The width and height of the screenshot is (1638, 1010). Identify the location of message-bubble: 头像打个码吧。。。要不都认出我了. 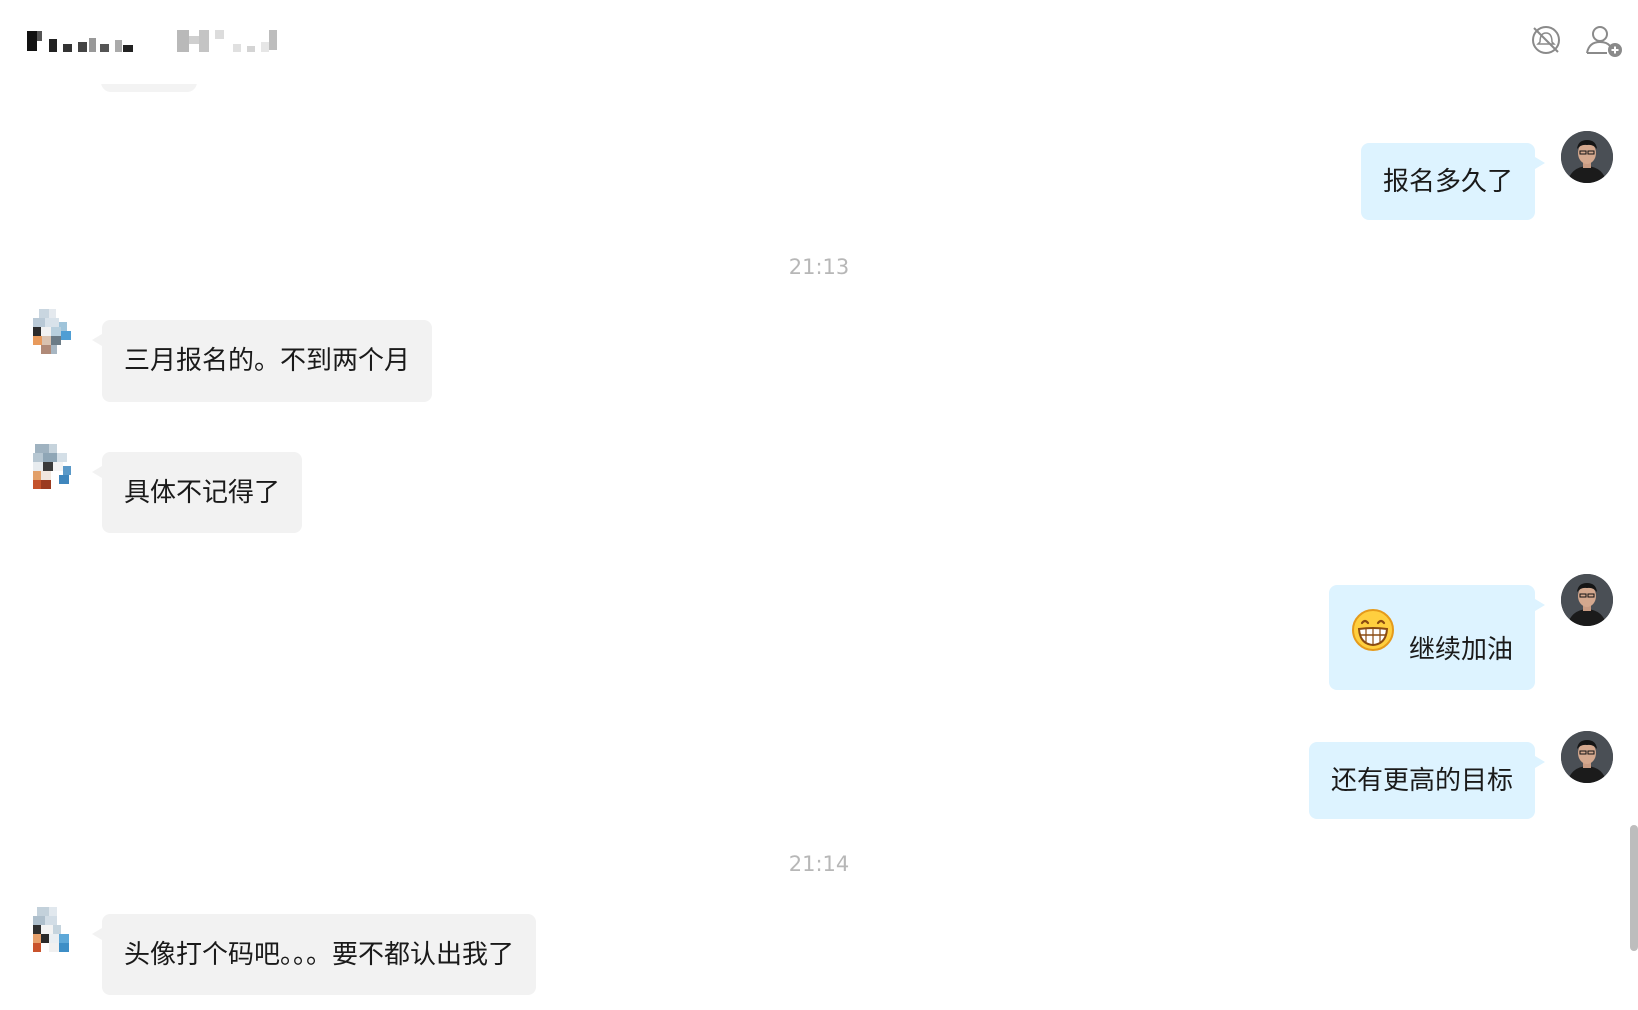
(314, 954).